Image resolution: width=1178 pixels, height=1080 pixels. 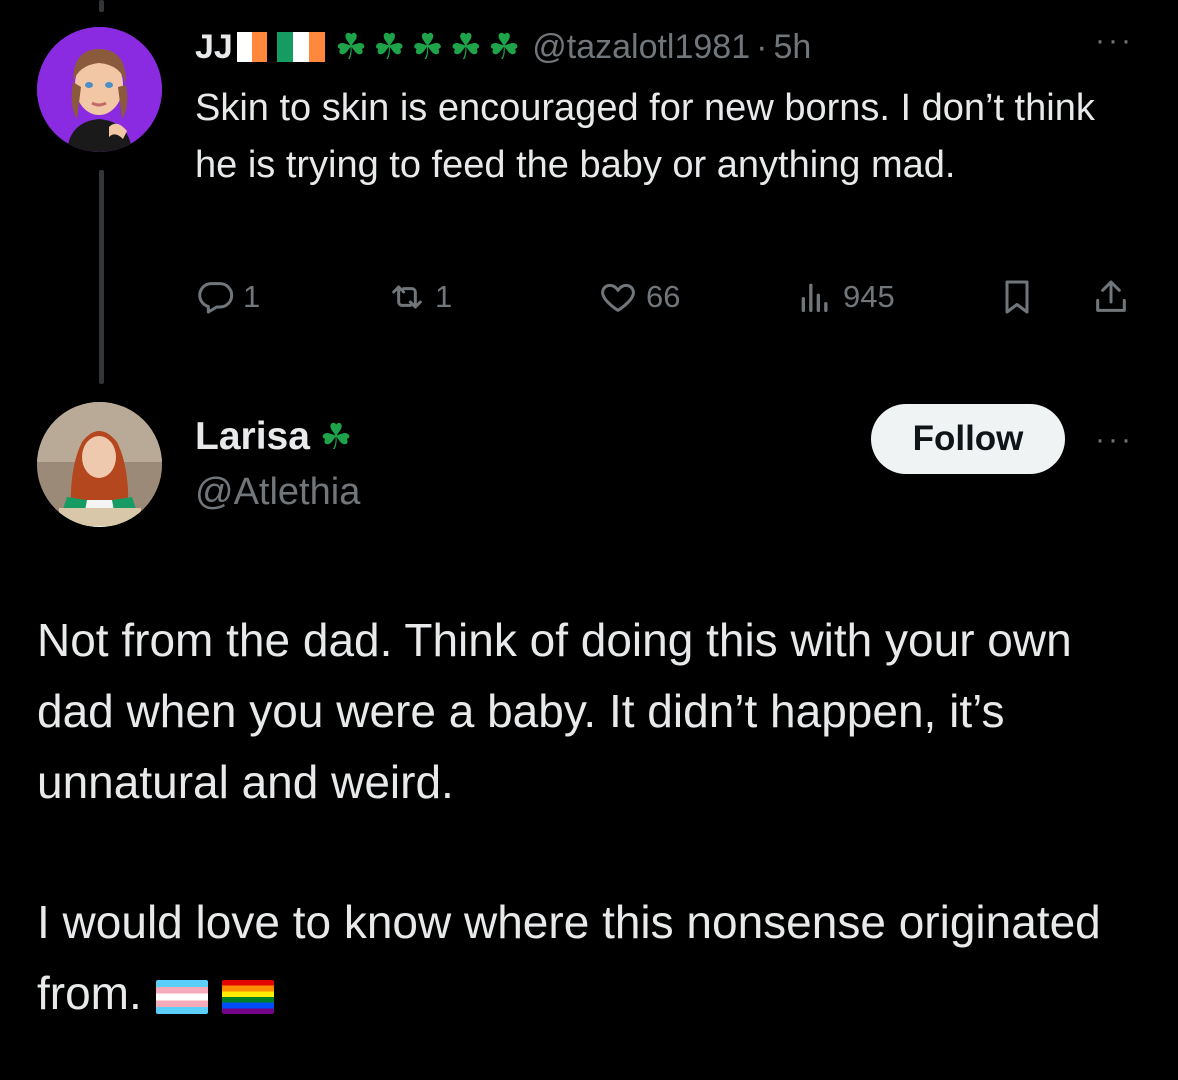 I want to click on reply-button: 1, so click(x=227, y=297).